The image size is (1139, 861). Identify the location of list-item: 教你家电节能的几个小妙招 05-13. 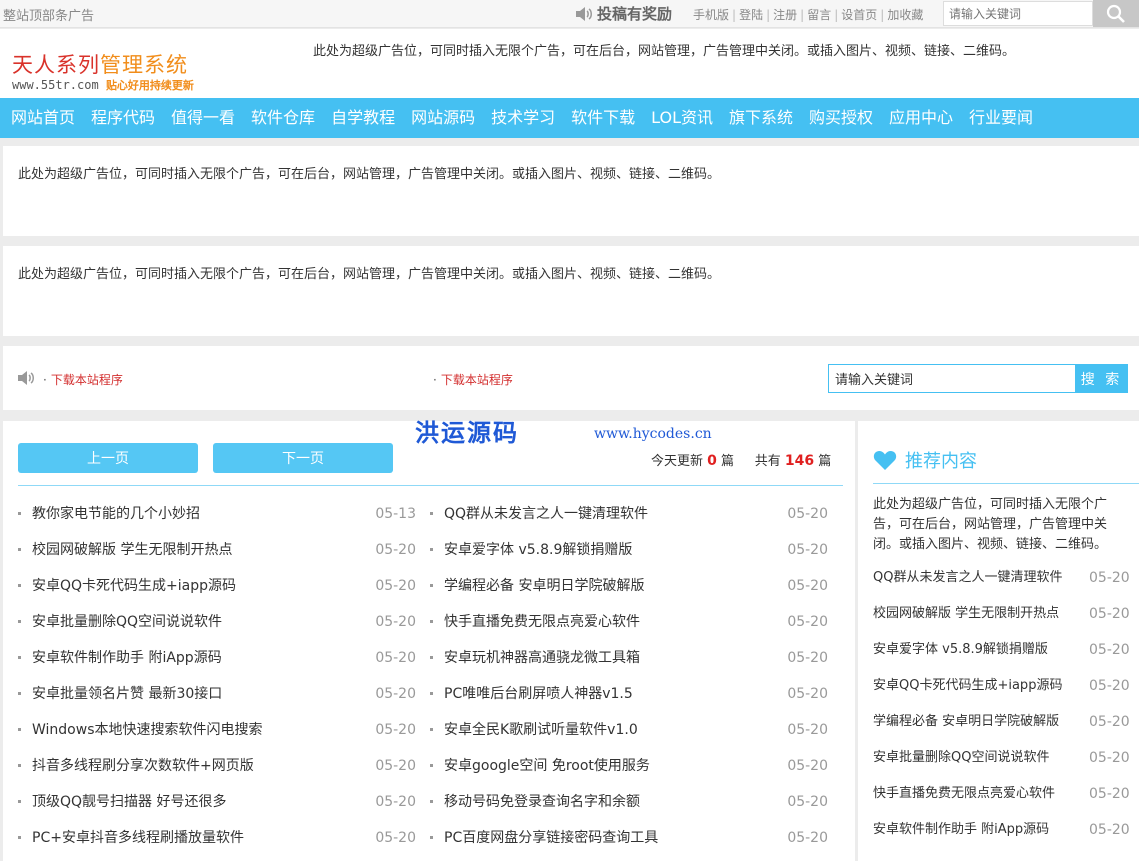
(217, 519).